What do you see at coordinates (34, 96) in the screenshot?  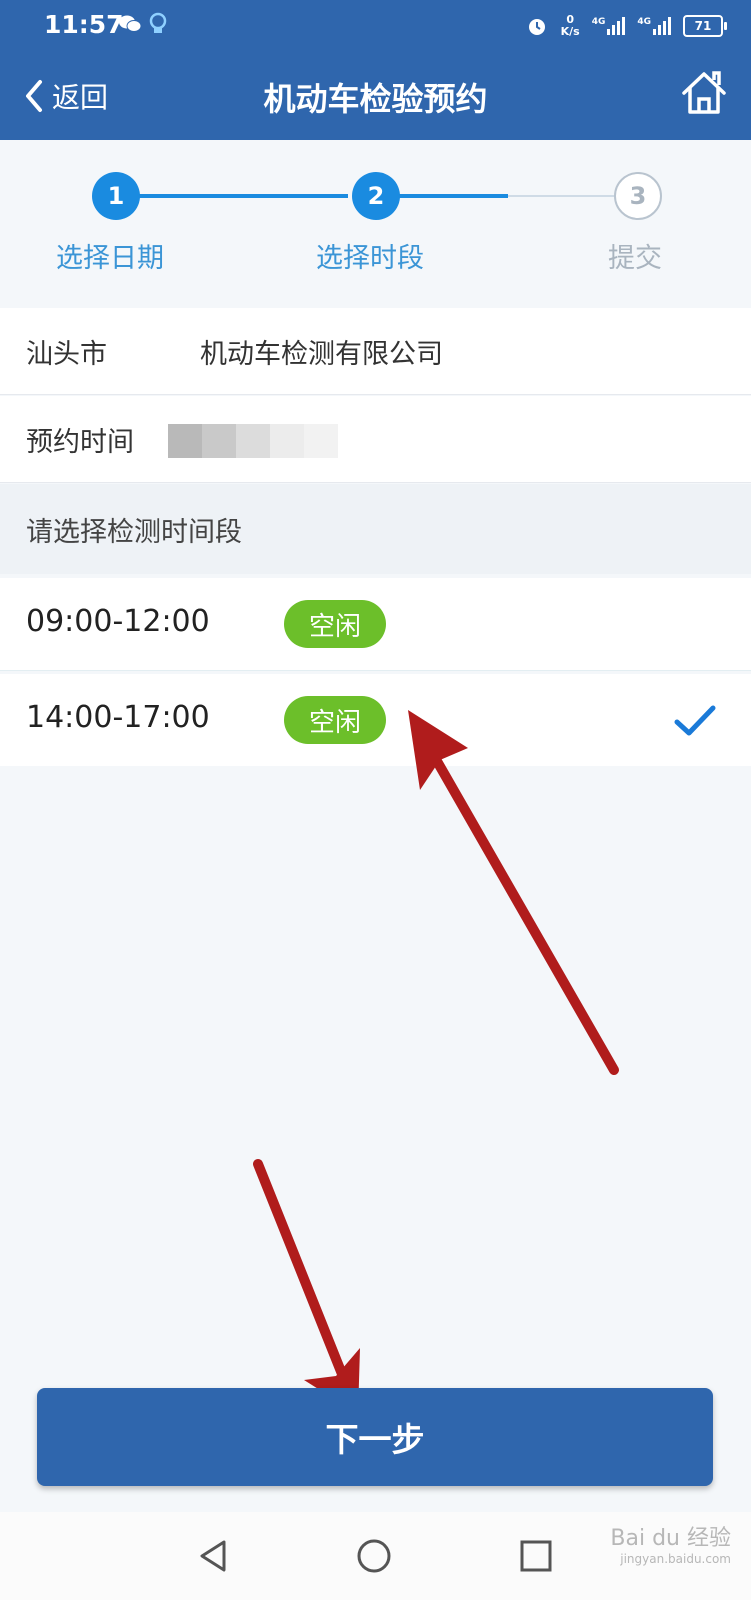 I see `chevron-left-icon` at bounding box center [34, 96].